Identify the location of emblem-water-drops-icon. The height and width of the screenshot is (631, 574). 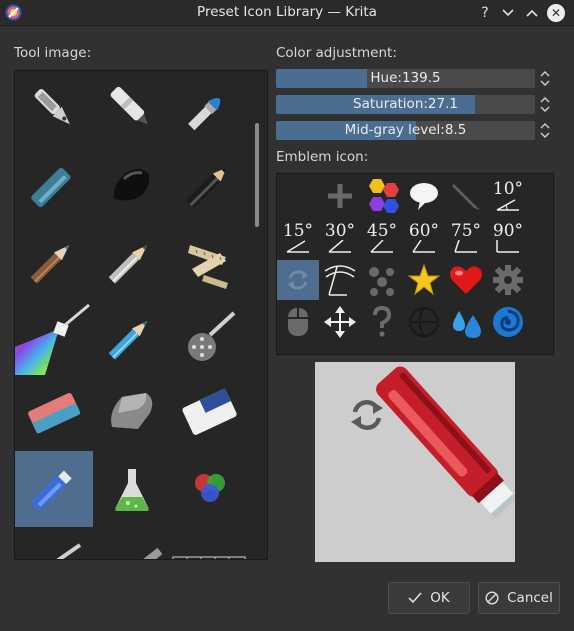
(466, 322).